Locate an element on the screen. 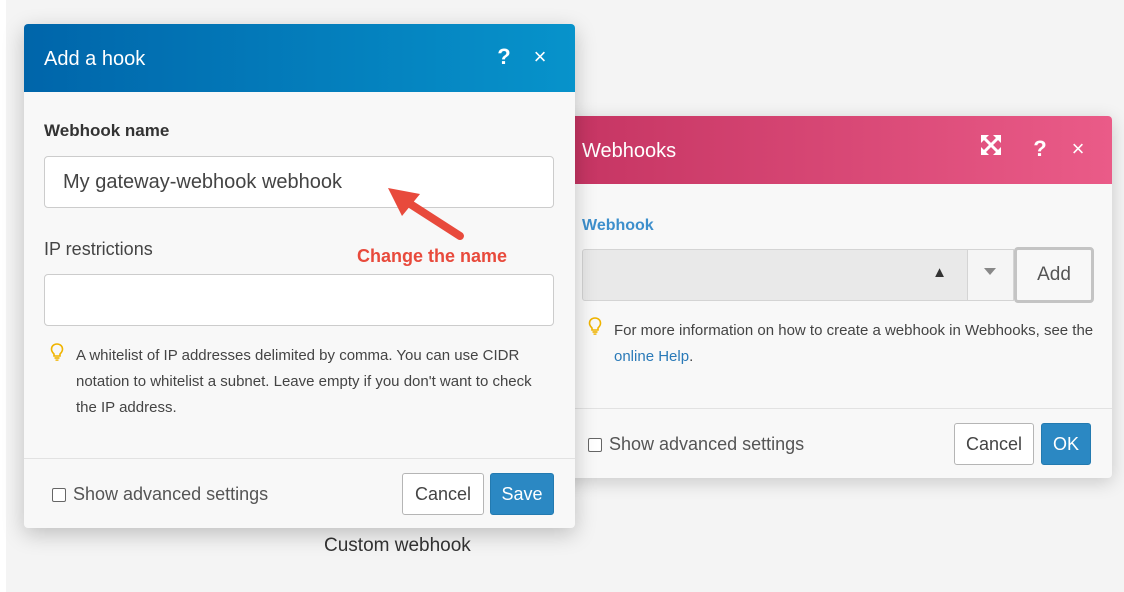 The image size is (1124, 592). webhooks-dialog-title: Webhooks is located at coordinates (629, 151).